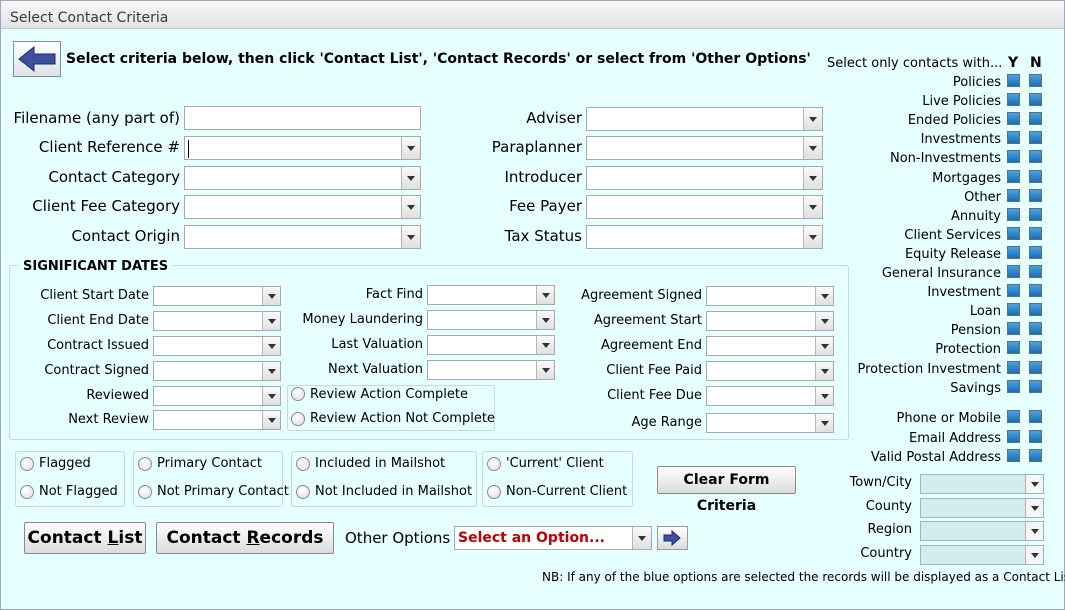 Image resolution: width=1065 pixels, height=610 pixels. Describe the element at coordinates (145, 464) in the screenshot. I see `primary-contact-radio` at that location.